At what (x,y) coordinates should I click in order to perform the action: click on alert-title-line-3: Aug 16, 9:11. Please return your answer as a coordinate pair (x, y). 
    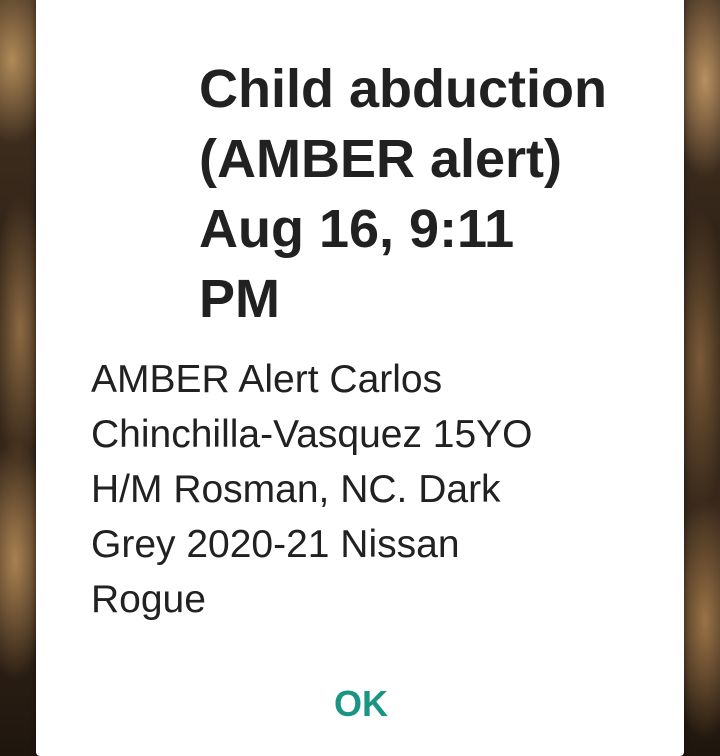
    Looking at the image, I should click on (357, 229).